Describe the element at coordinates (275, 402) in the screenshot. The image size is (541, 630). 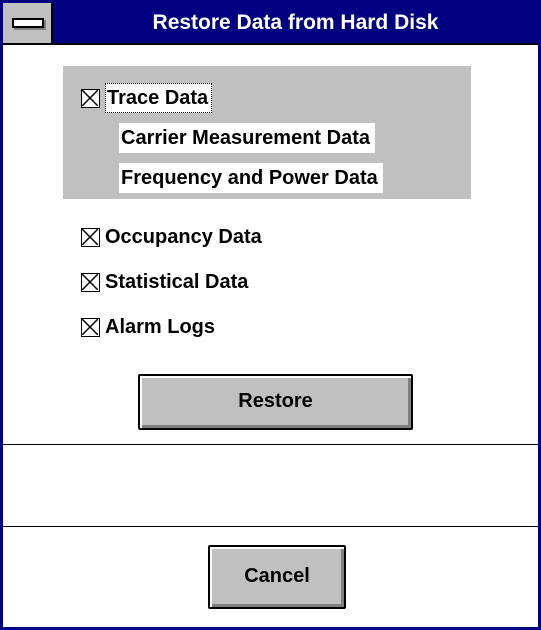
I see `restore-button: Restore` at that location.